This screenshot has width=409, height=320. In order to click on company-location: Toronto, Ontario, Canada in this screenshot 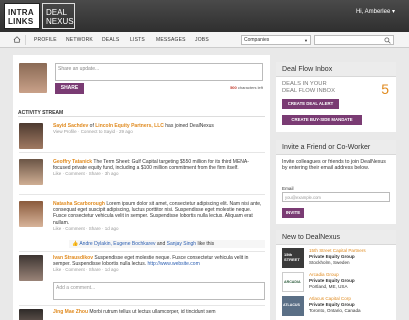, I will do `click(335, 310)`.